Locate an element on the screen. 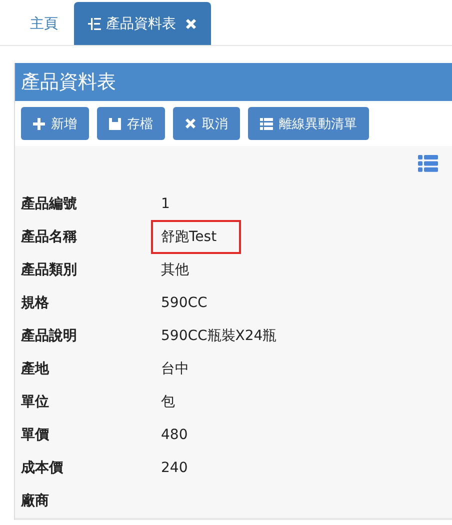 This screenshot has height=525, width=452. field-value: 1 is located at coordinates (165, 204).